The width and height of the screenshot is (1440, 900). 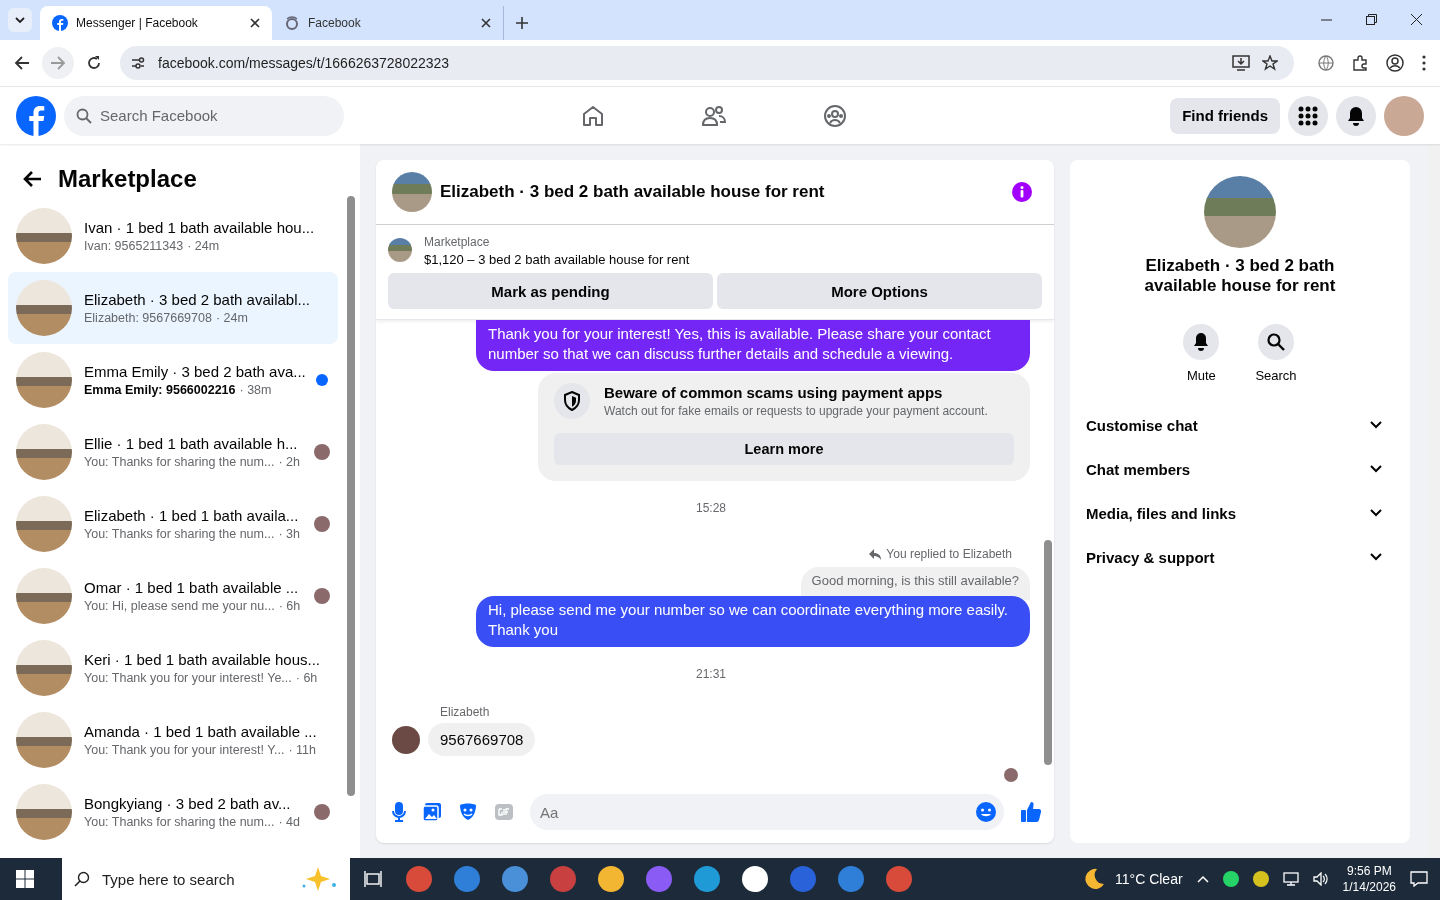 What do you see at coordinates (707, 63) in the screenshot?
I see `address-field: facebook.com/messages/t/1666263728022323` at bounding box center [707, 63].